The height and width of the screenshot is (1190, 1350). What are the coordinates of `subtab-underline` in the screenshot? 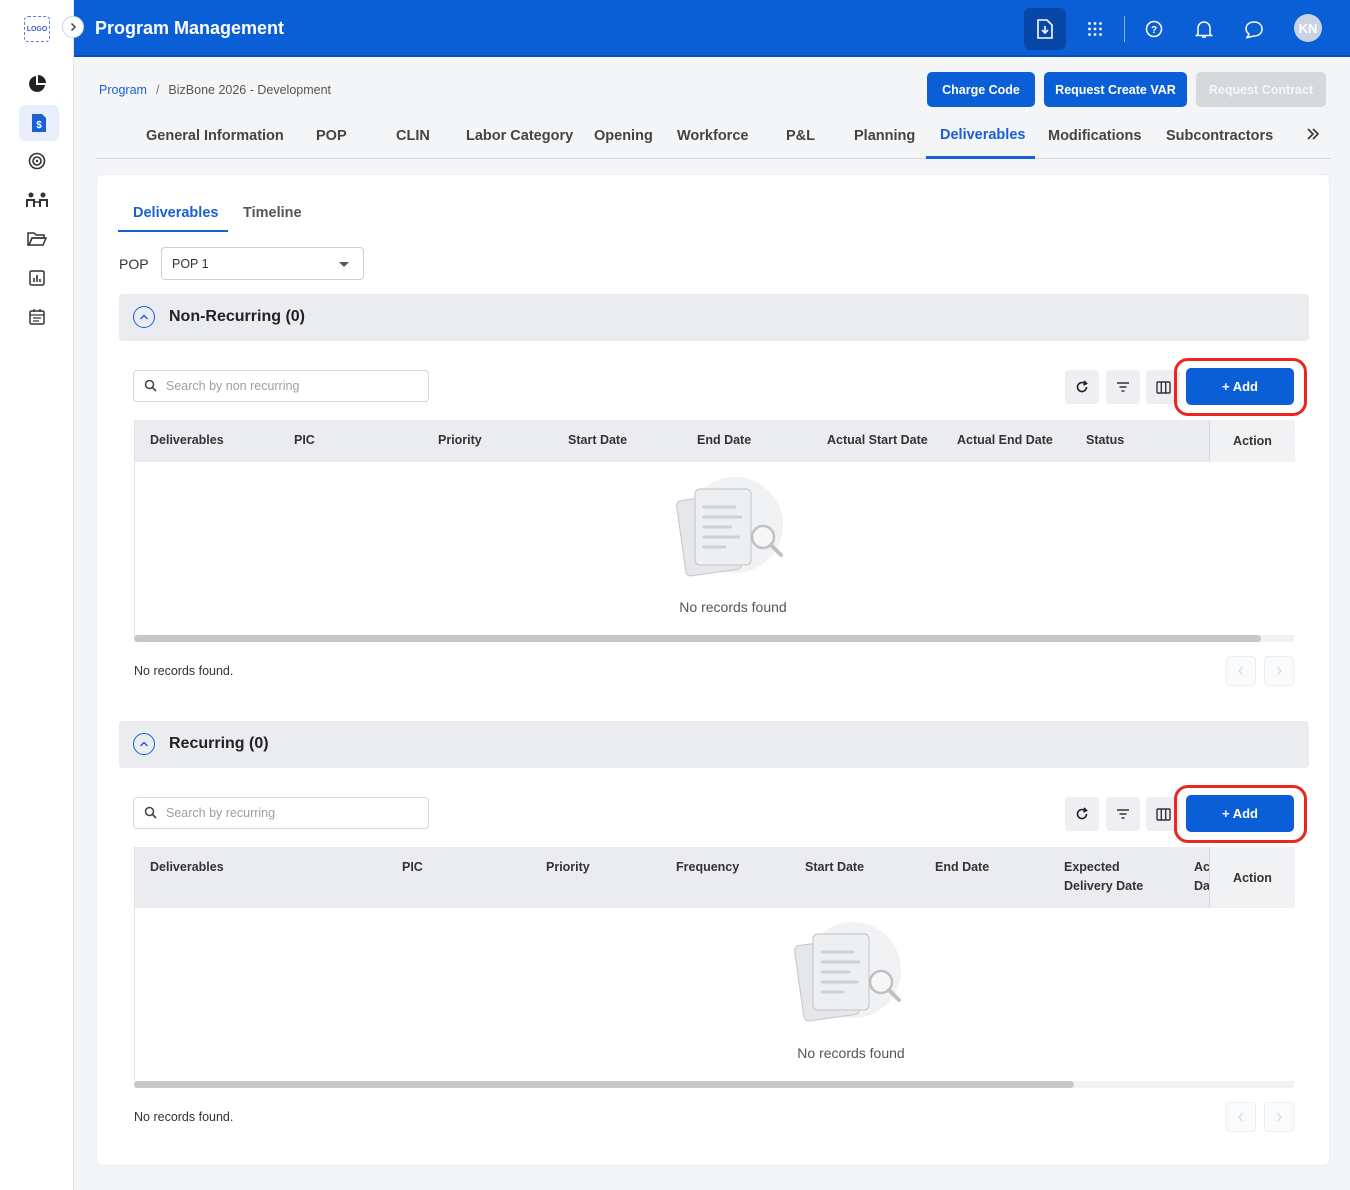 It's located at (173, 231).